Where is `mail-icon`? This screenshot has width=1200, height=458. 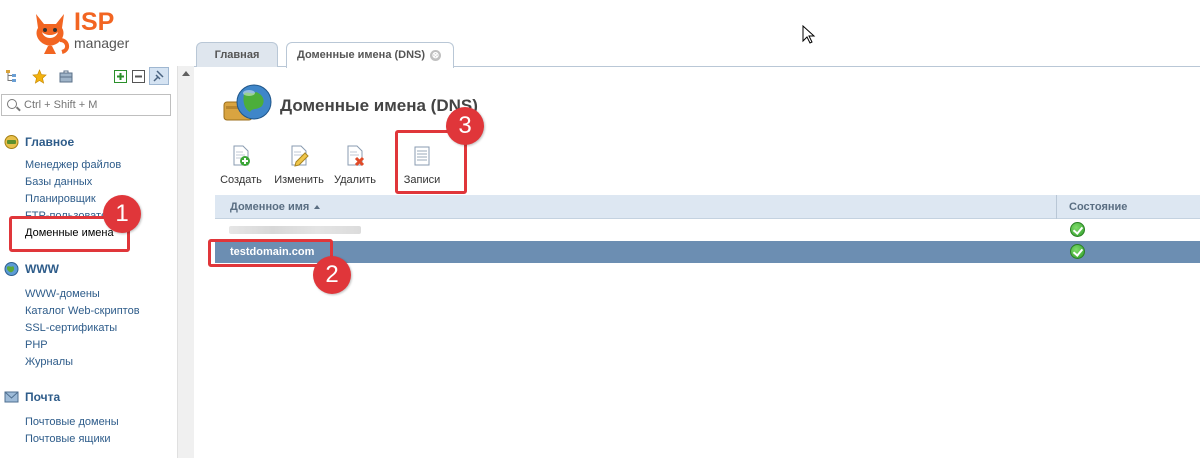
mail-icon is located at coordinates (11, 397).